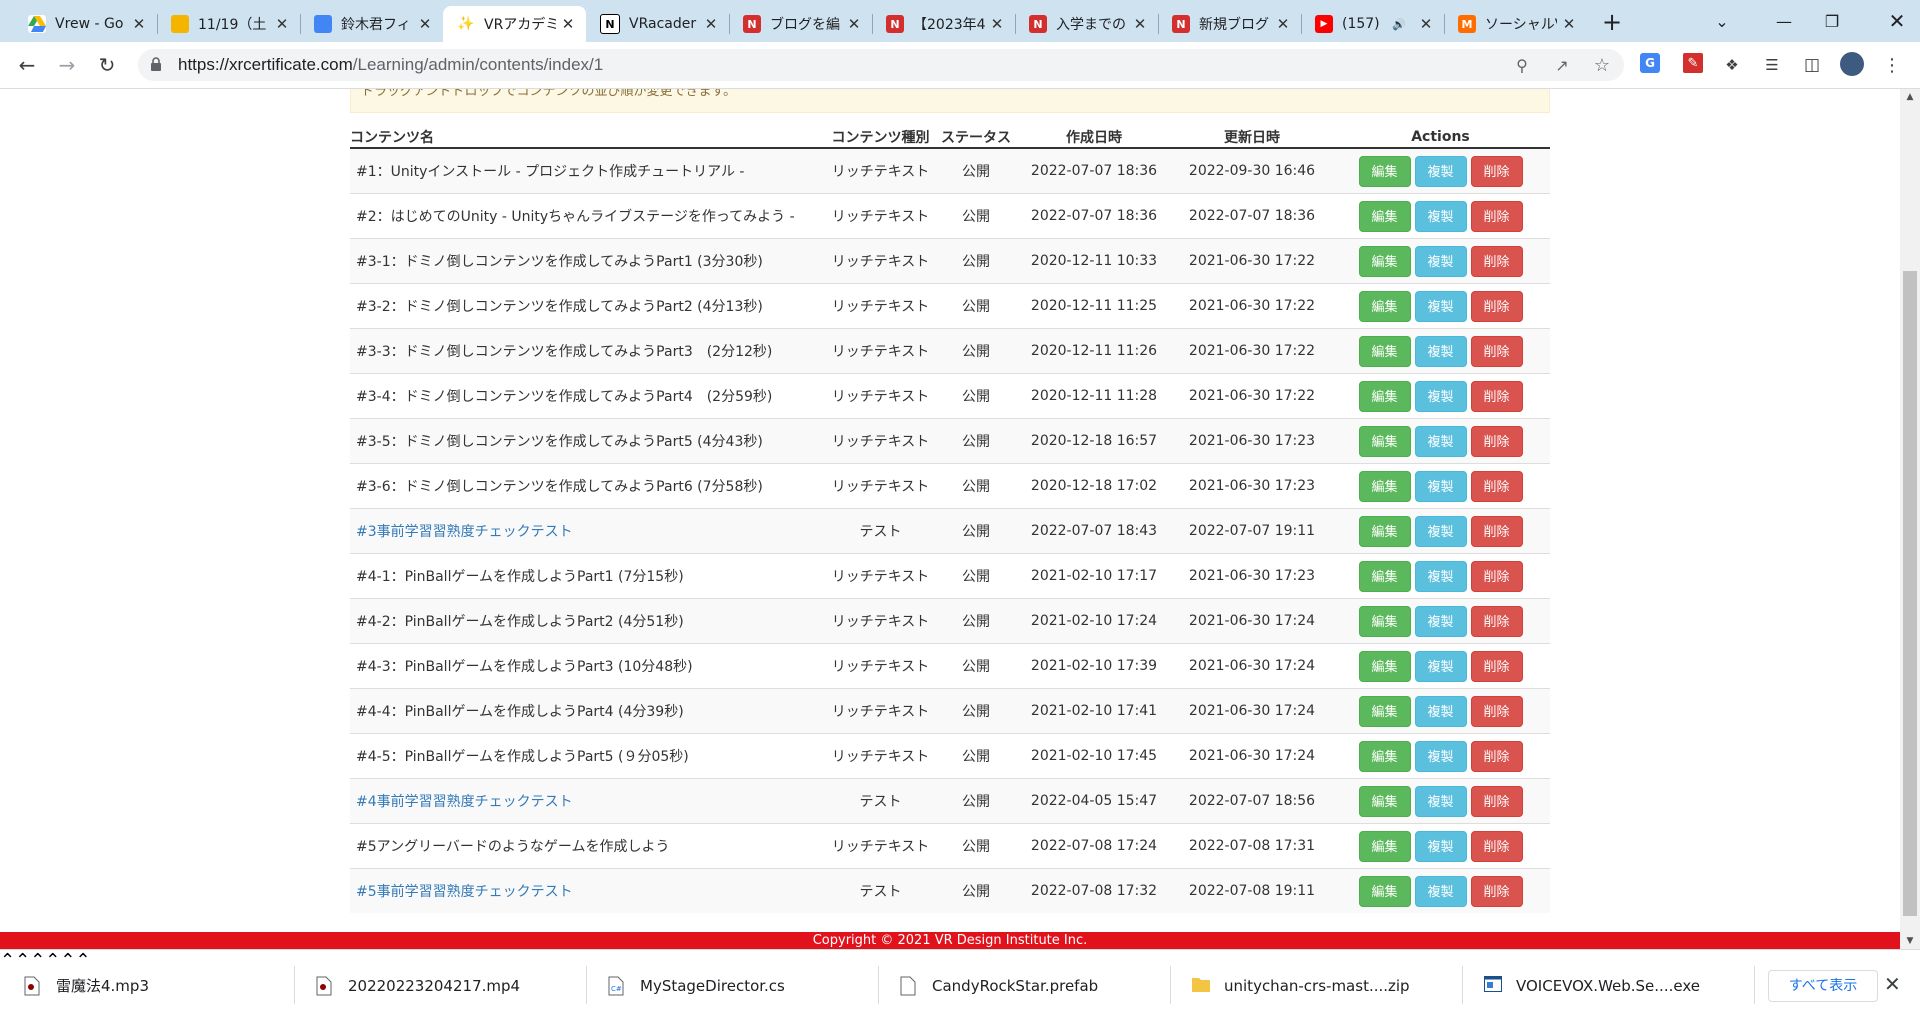  Describe the element at coordinates (67, 65) in the screenshot. I see `forward-icon: →` at that location.